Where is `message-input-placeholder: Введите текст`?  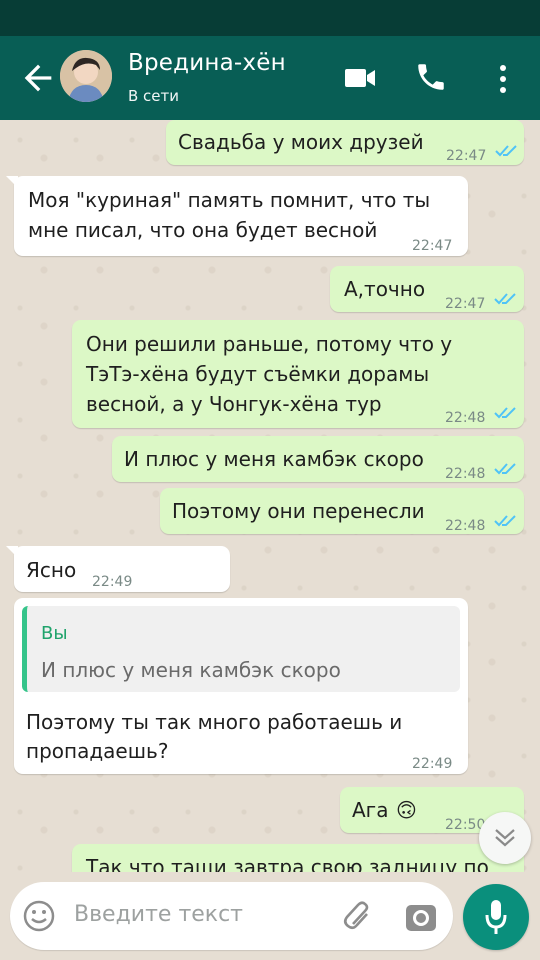
message-input-placeholder: Введите текст is located at coordinates (158, 914).